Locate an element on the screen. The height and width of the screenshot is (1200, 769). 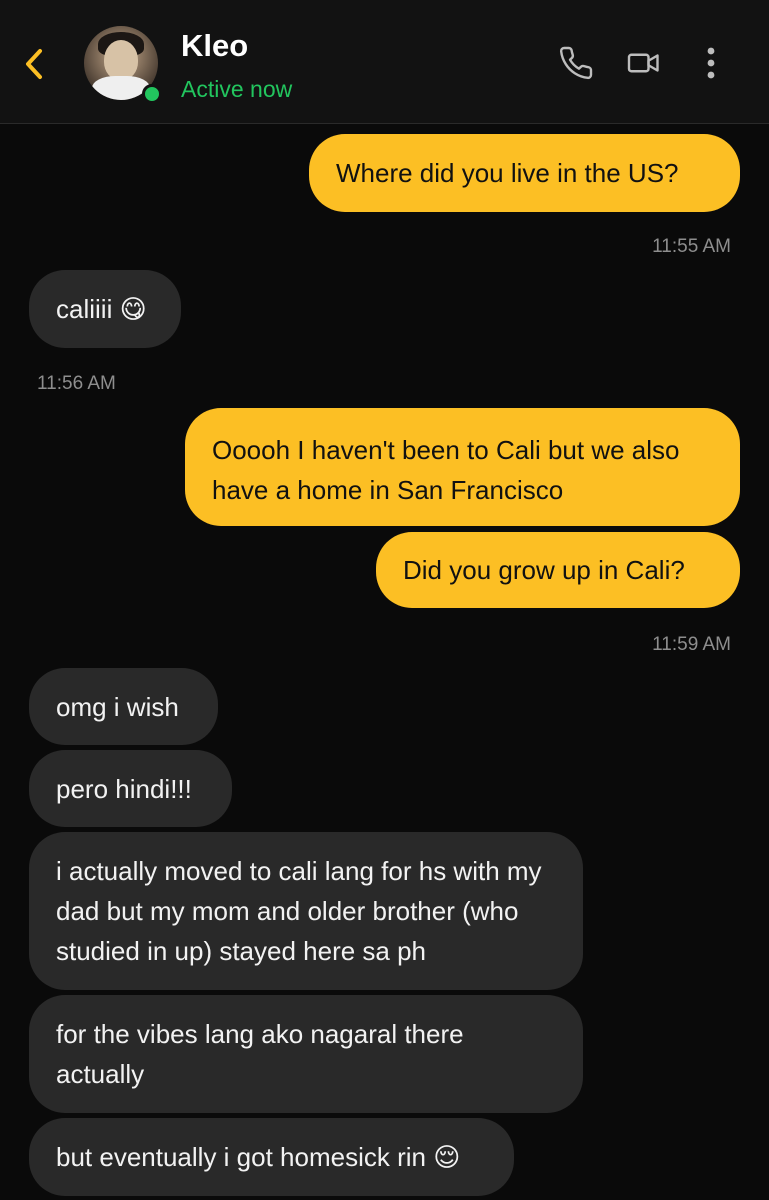
contact-avatar is located at coordinates (123, 65).